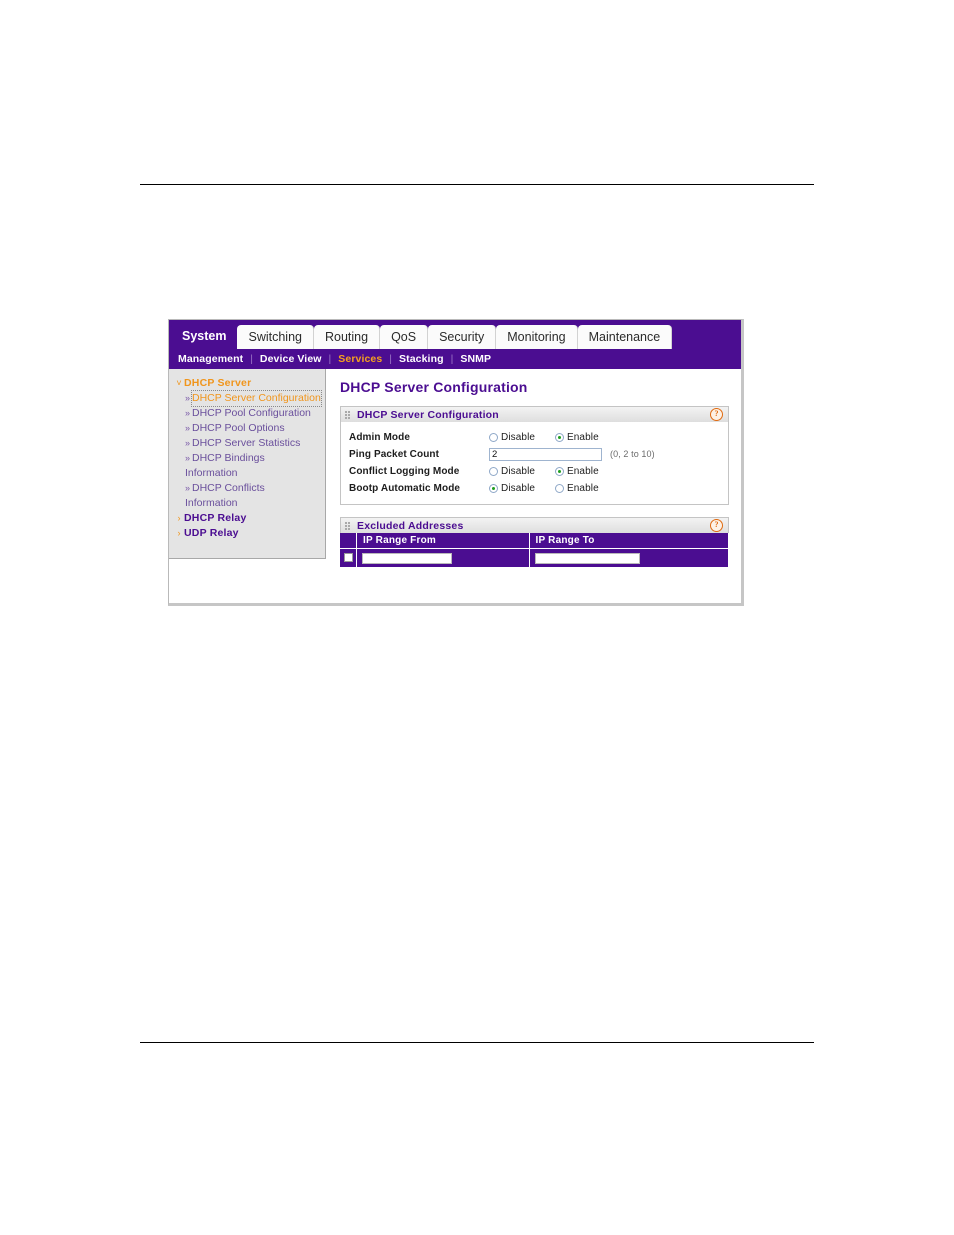 Image resolution: width=954 pixels, height=1235 pixels. What do you see at coordinates (462, 337) in the screenshot?
I see `tab-security: Security` at bounding box center [462, 337].